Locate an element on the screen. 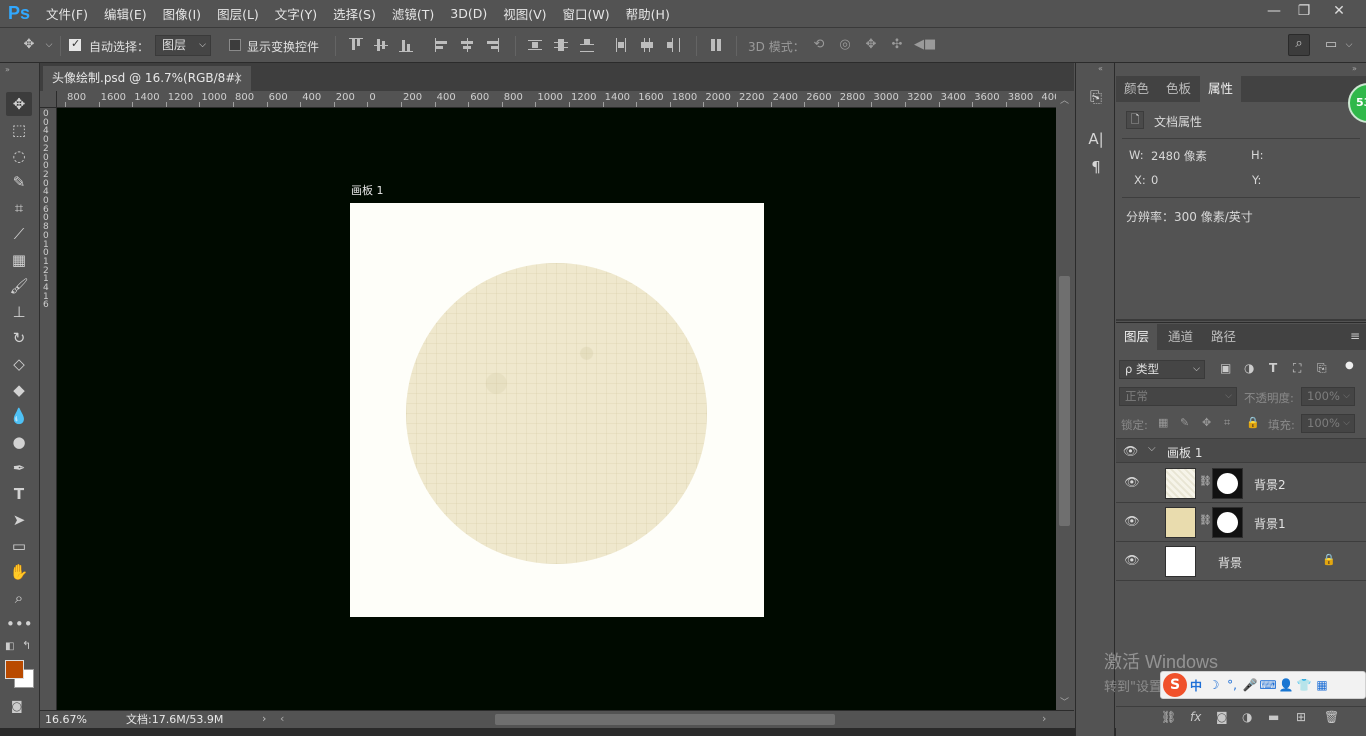 The image size is (1366, 736). collapse-panel-icon: » is located at coordinates (1354, 68).